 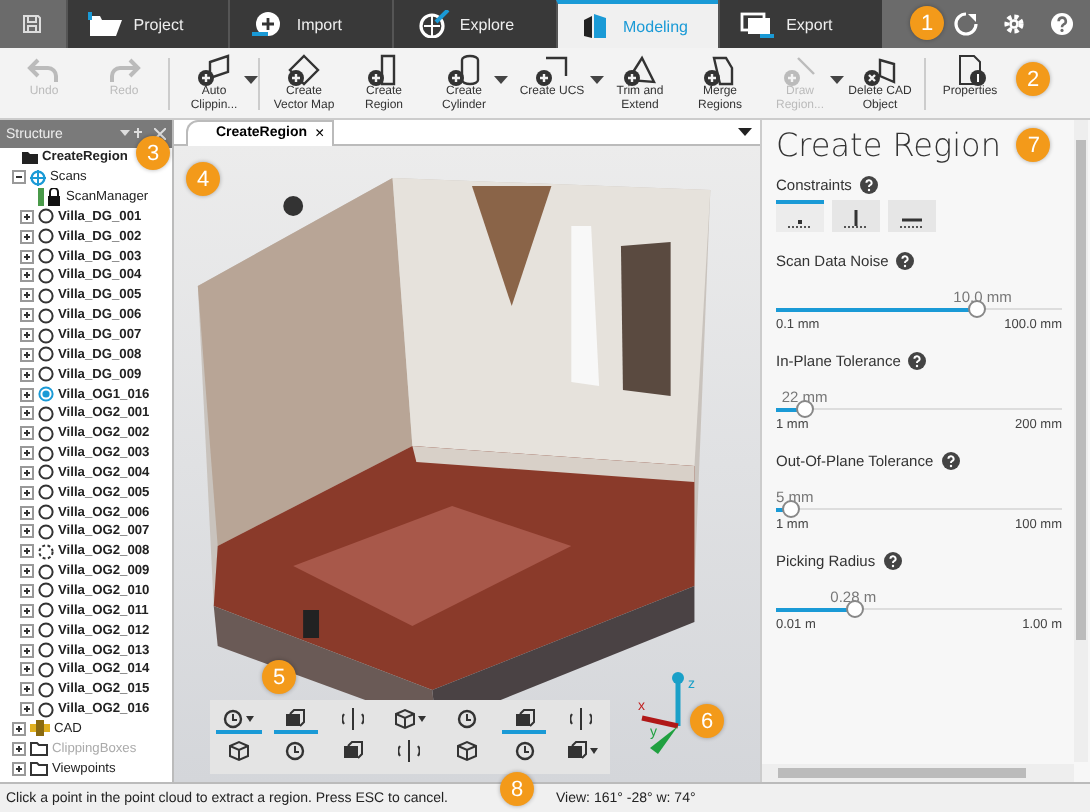 I want to click on nav-tab: Project, so click(x=147, y=24).